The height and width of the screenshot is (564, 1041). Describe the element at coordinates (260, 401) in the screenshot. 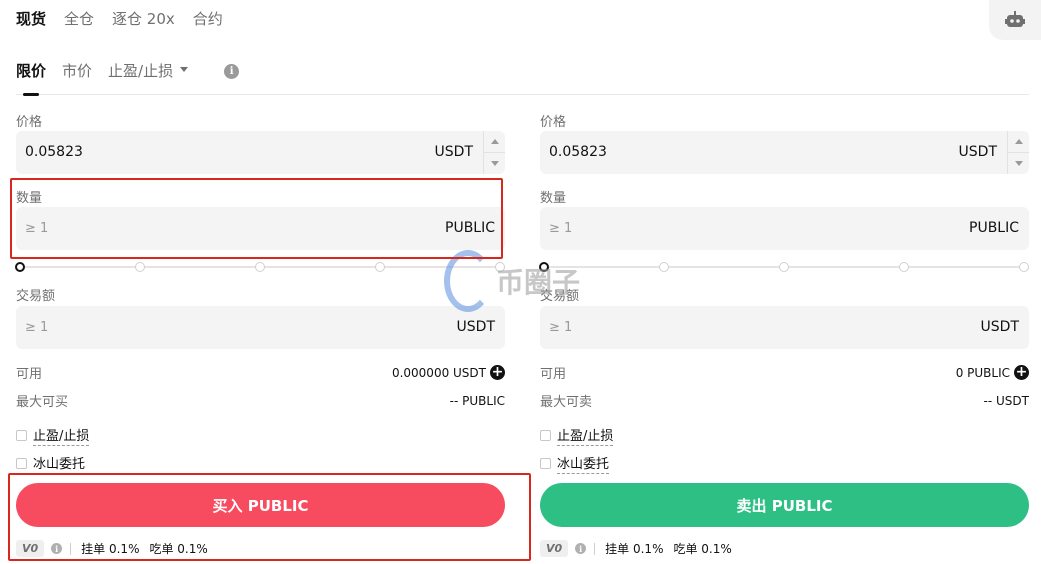

I see `max-buy-row: 最大可买 -- PUBLIC` at that location.